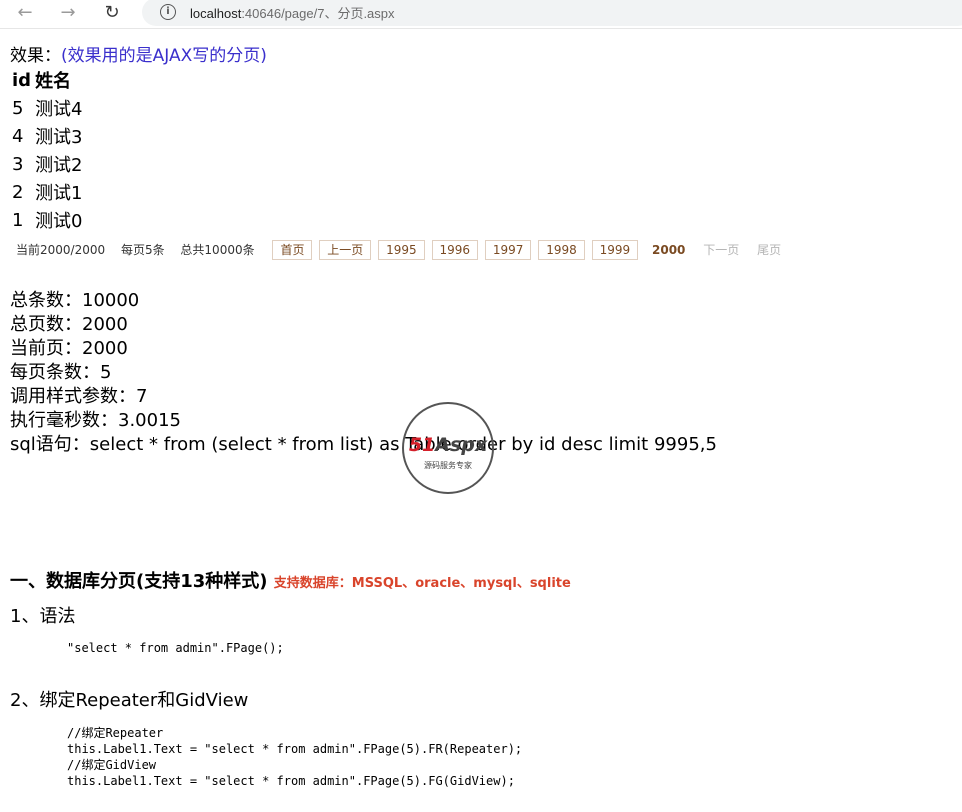  I want to click on stat-page-size: 每页条数：5, so click(61, 372).